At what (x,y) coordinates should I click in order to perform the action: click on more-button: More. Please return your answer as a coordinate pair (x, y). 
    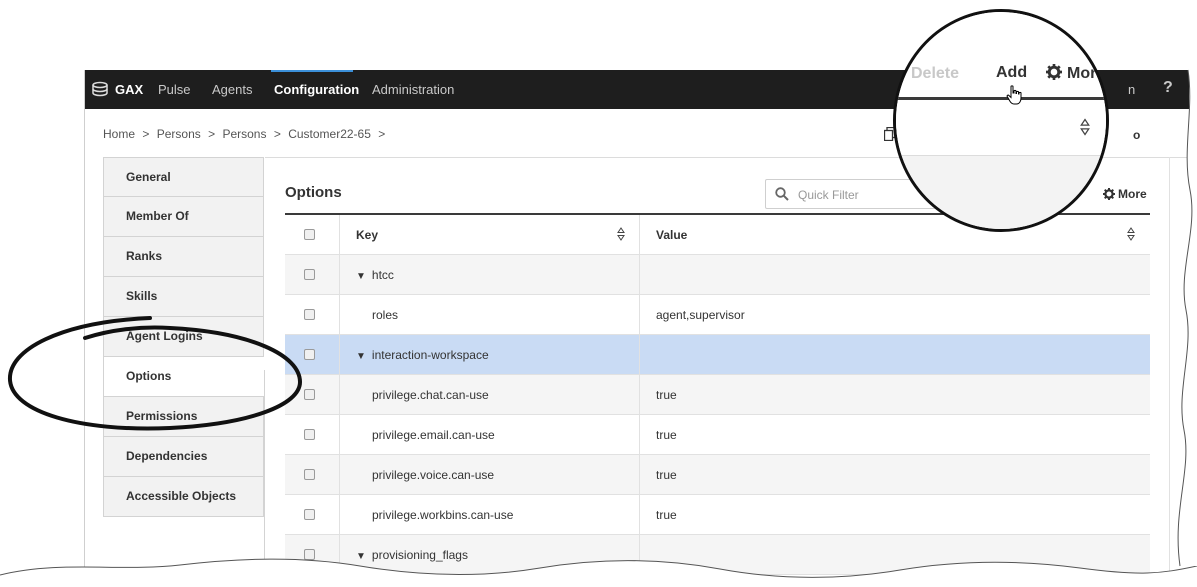
    Looking at the image, I should click on (1075, 73).